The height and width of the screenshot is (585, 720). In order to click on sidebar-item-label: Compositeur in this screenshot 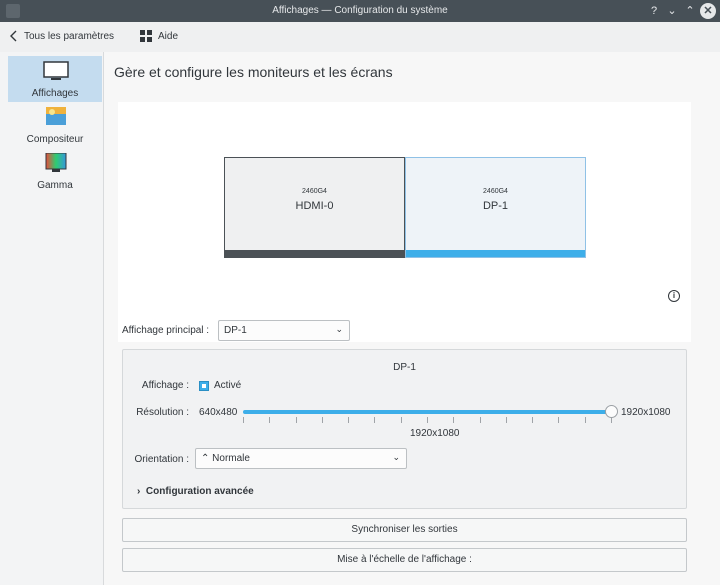, I will do `click(55, 139)`.